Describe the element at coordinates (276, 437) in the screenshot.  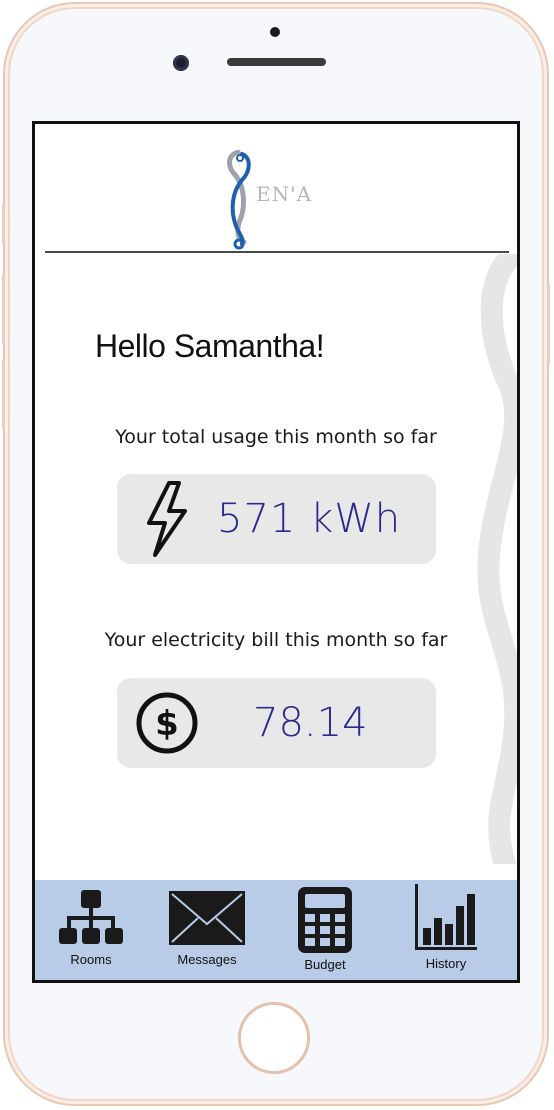
I see `usage-label: Your total usage this month so far` at that location.